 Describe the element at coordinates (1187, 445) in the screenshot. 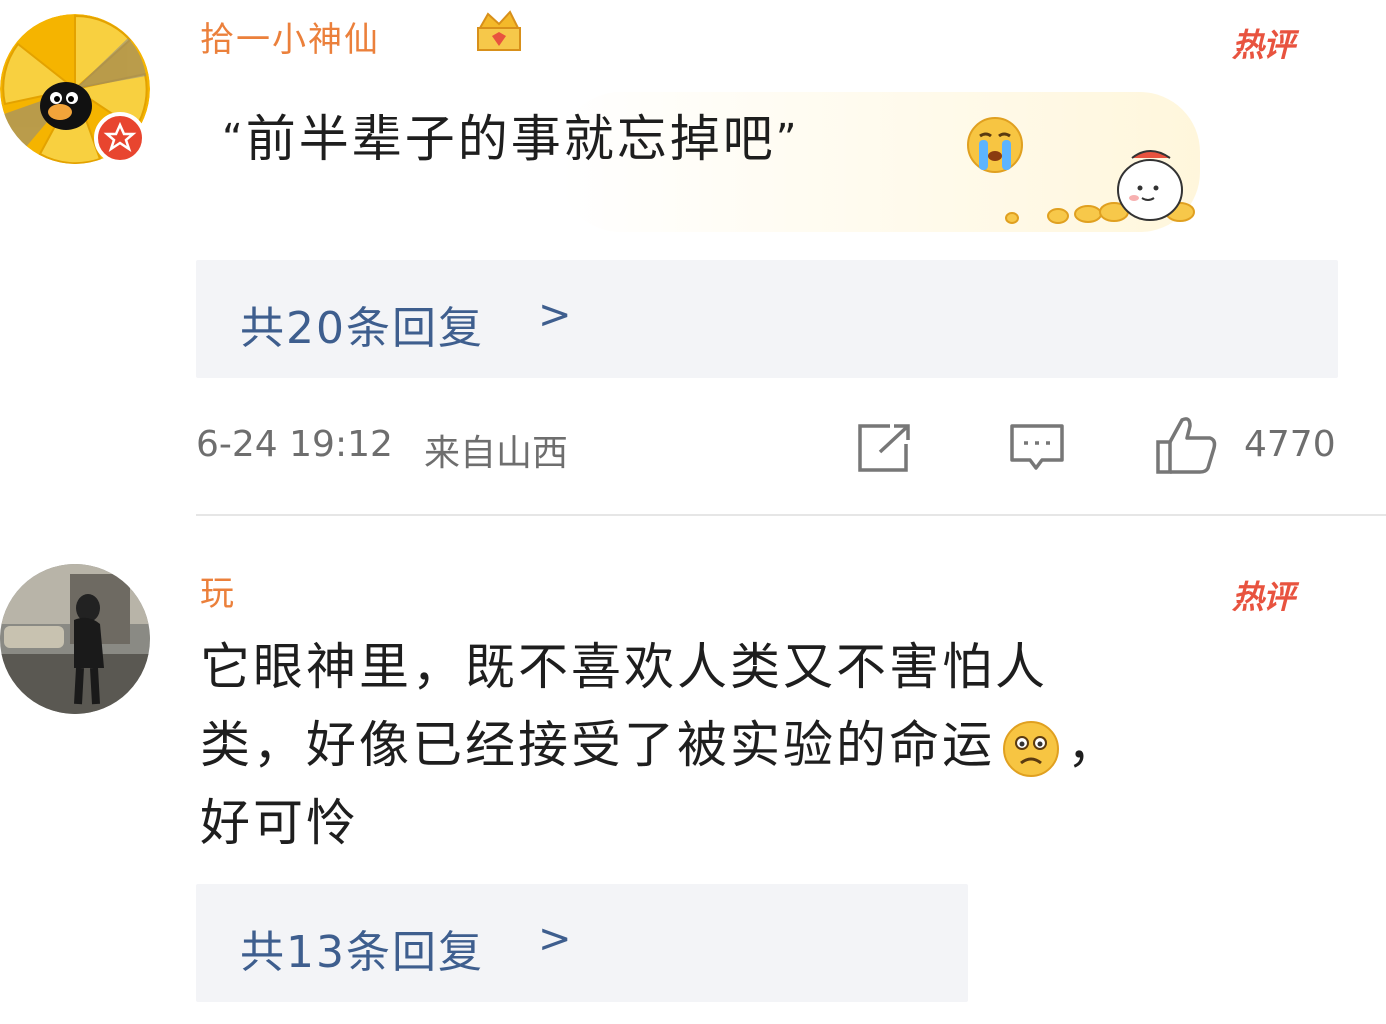

I see `like-thumbs-up-icon` at that location.